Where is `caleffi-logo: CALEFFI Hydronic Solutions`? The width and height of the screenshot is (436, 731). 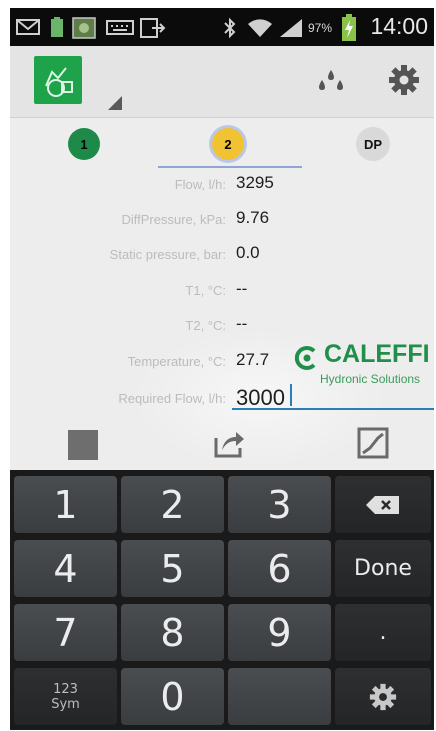 caleffi-logo: CALEFFI Hydronic Solutions is located at coordinates (362, 365).